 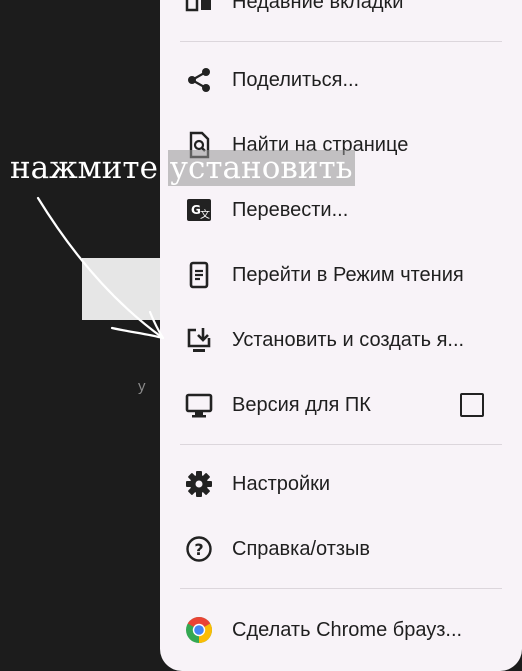 I want to click on menu-item-help: ? Справка/отзыв, so click(x=341, y=549).